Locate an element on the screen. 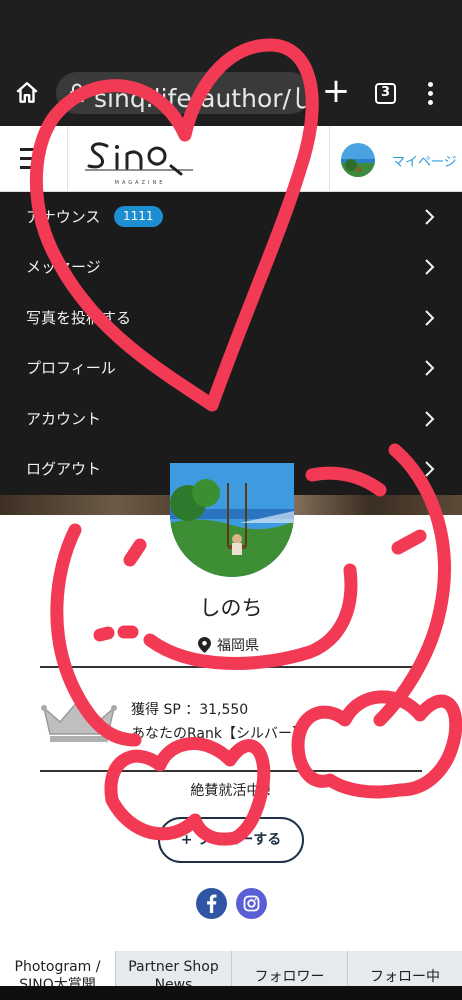 The image size is (462, 1000). mypage-link: マイページ is located at coordinates (424, 160).